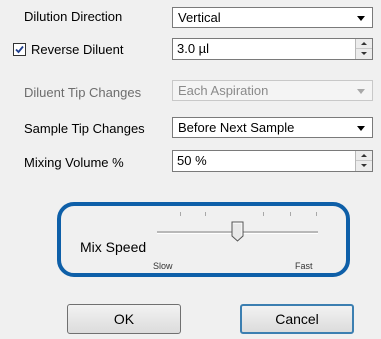 Image resolution: width=381 pixels, height=339 pixels. What do you see at coordinates (84, 128) in the screenshot?
I see `sample-tip-changes-label: Sample Tip Changes` at bounding box center [84, 128].